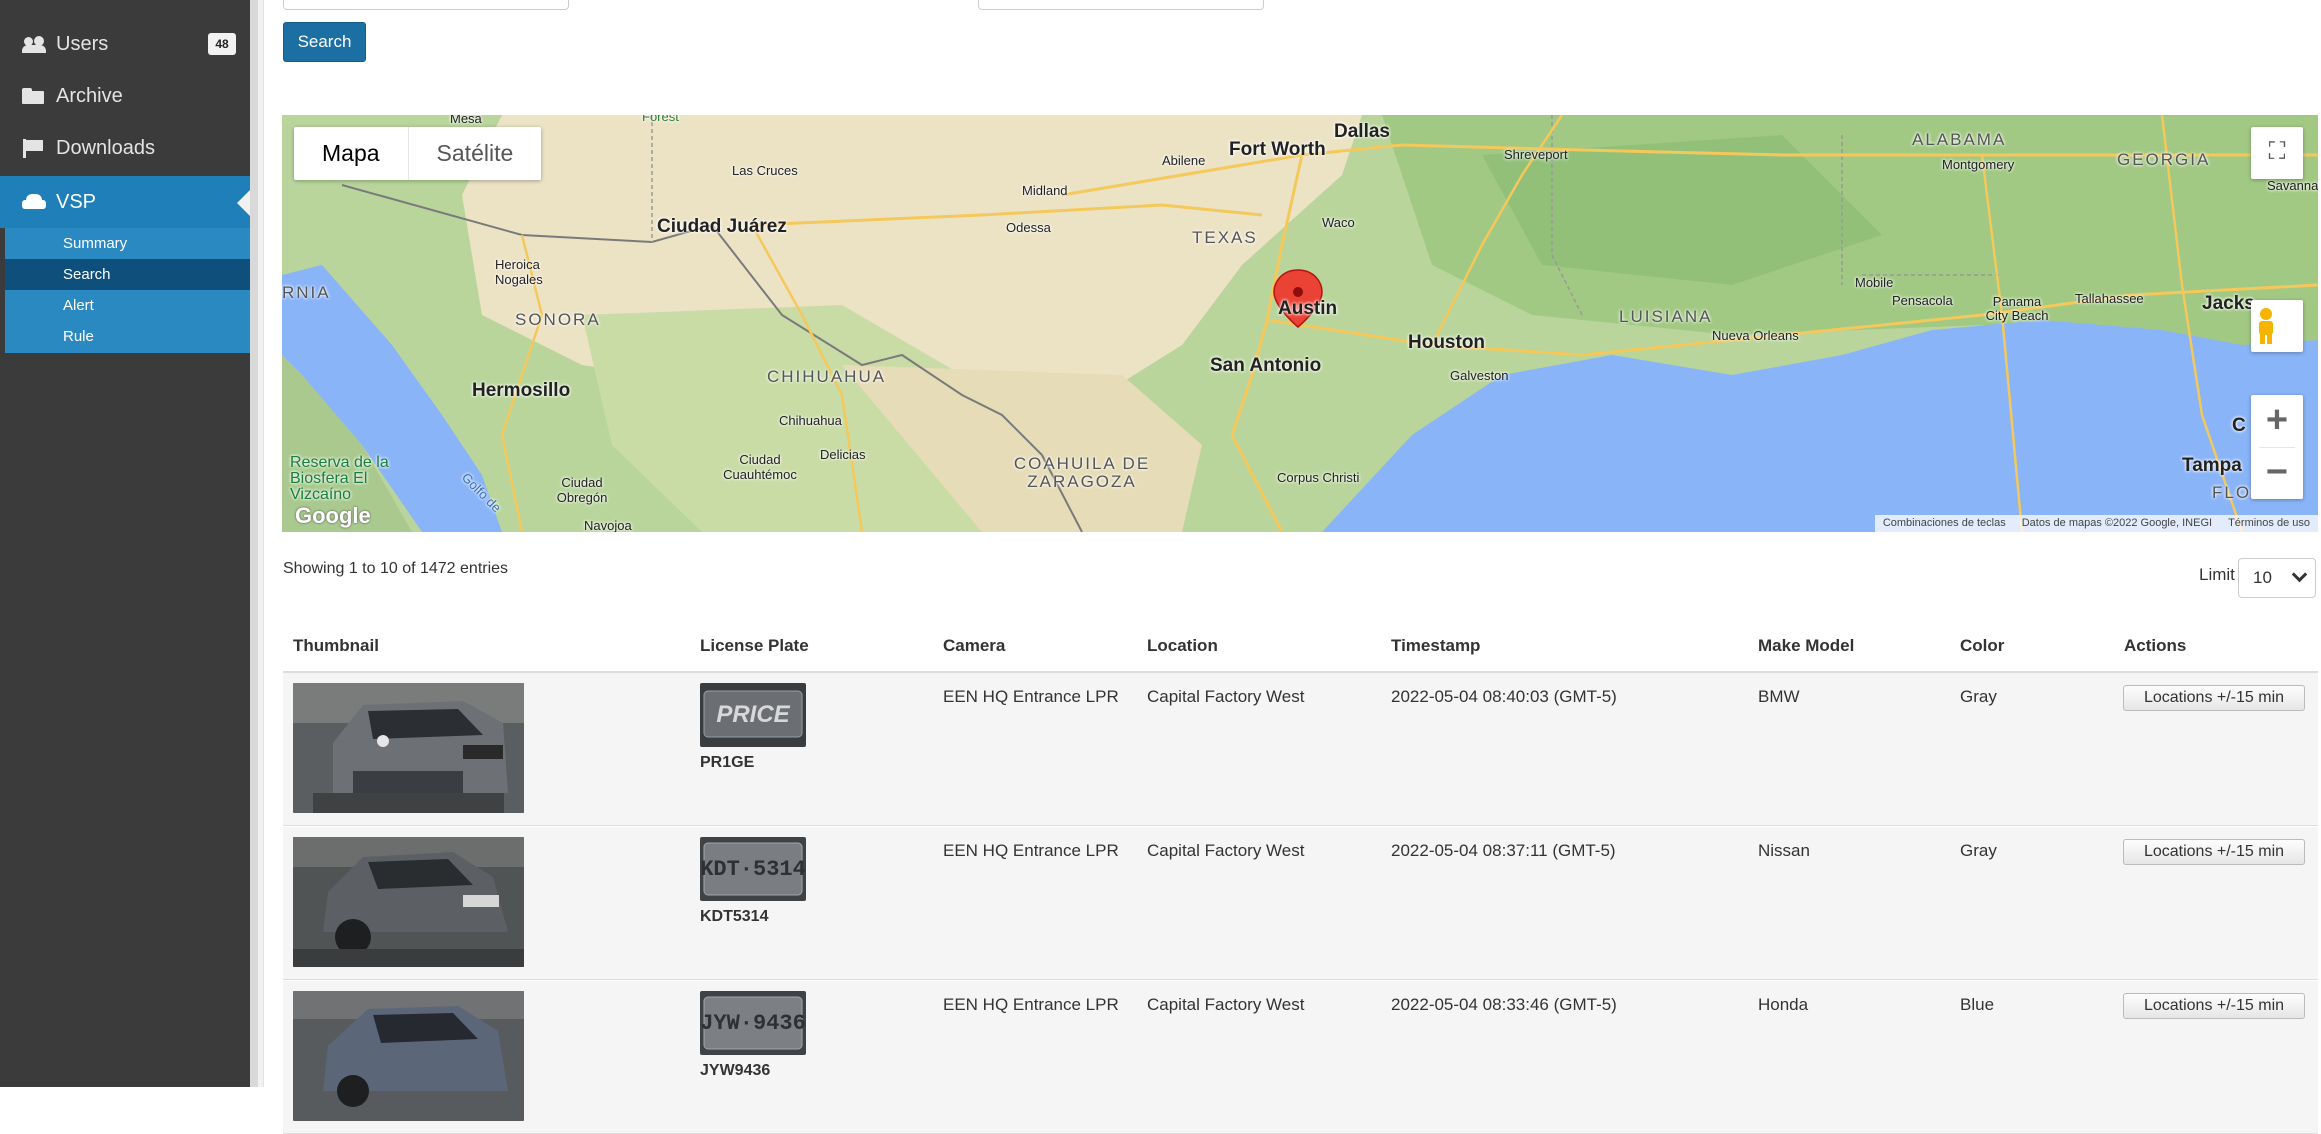 This screenshot has height=1134, width=2321. I want to click on filter-input-right, so click(1121, 5).